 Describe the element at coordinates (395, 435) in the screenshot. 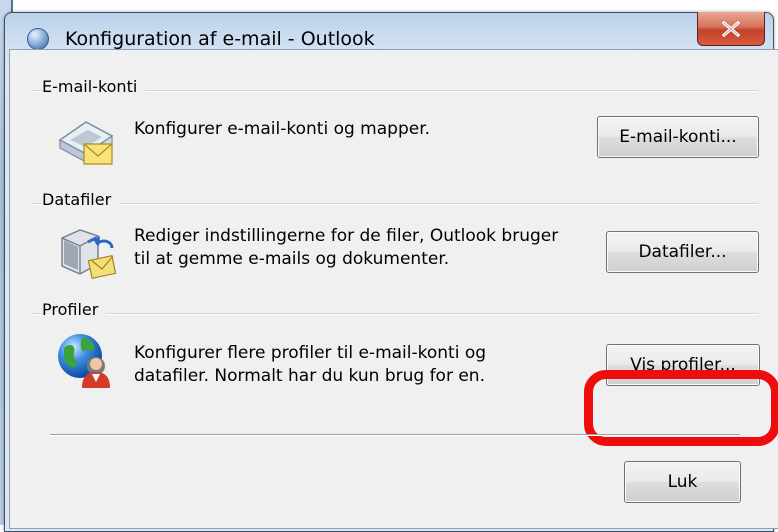

I see `footer-separator` at that location.